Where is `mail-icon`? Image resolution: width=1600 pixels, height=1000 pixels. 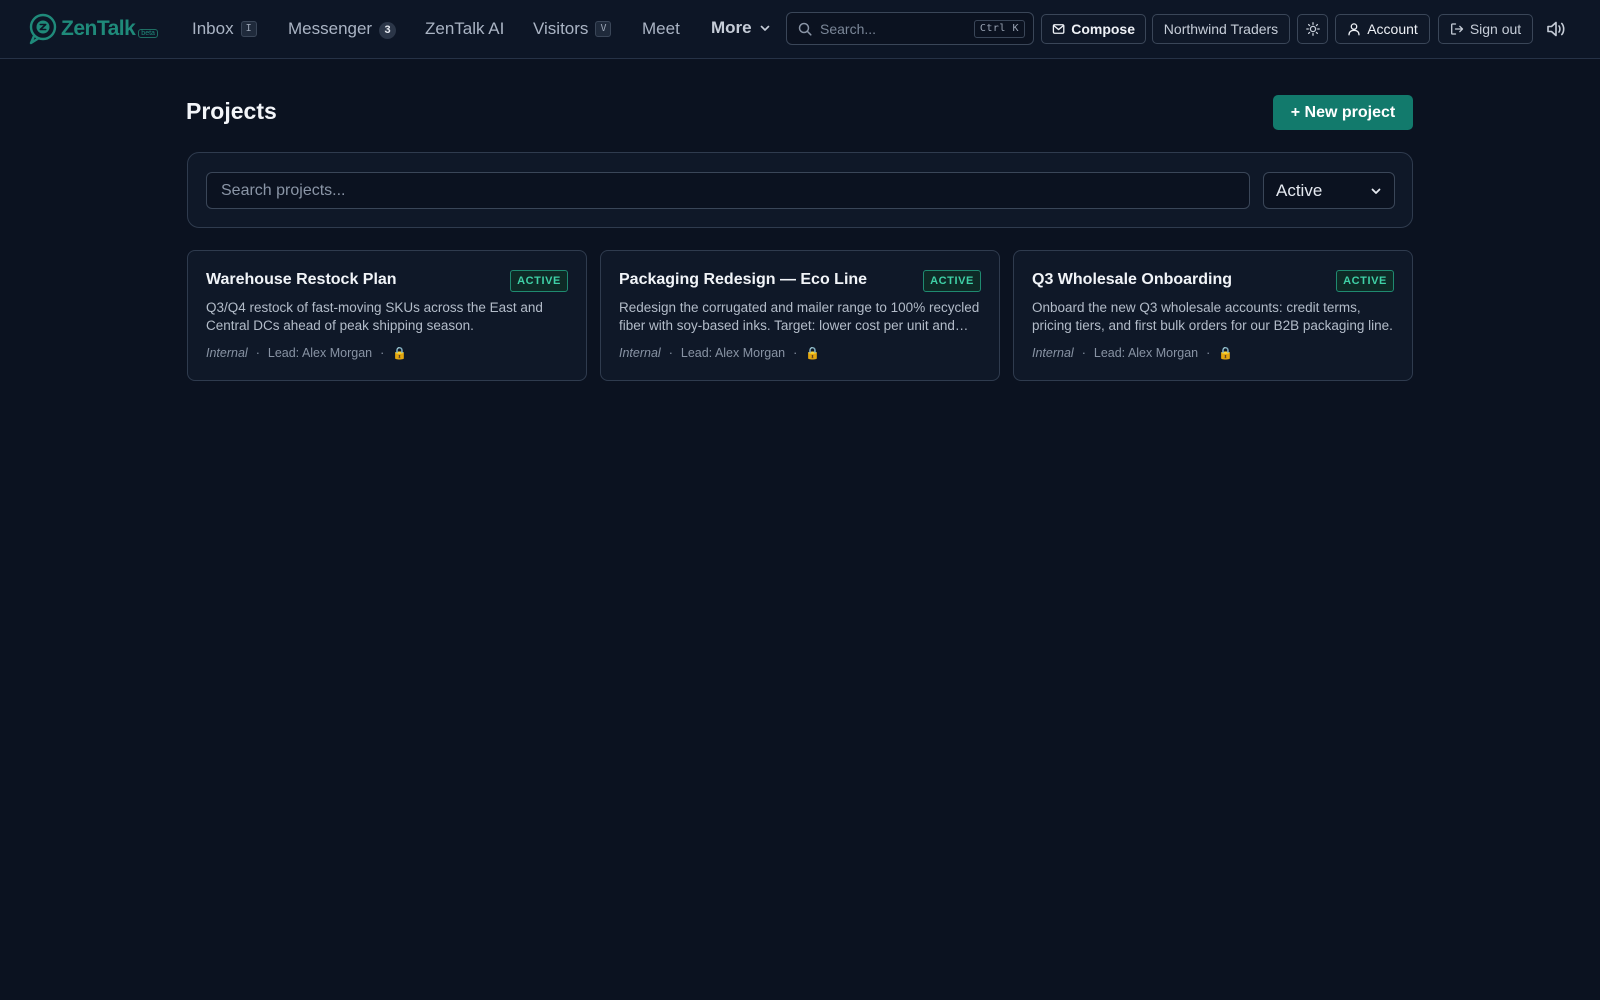 mail-icon is located at coordinates (1058, 29).